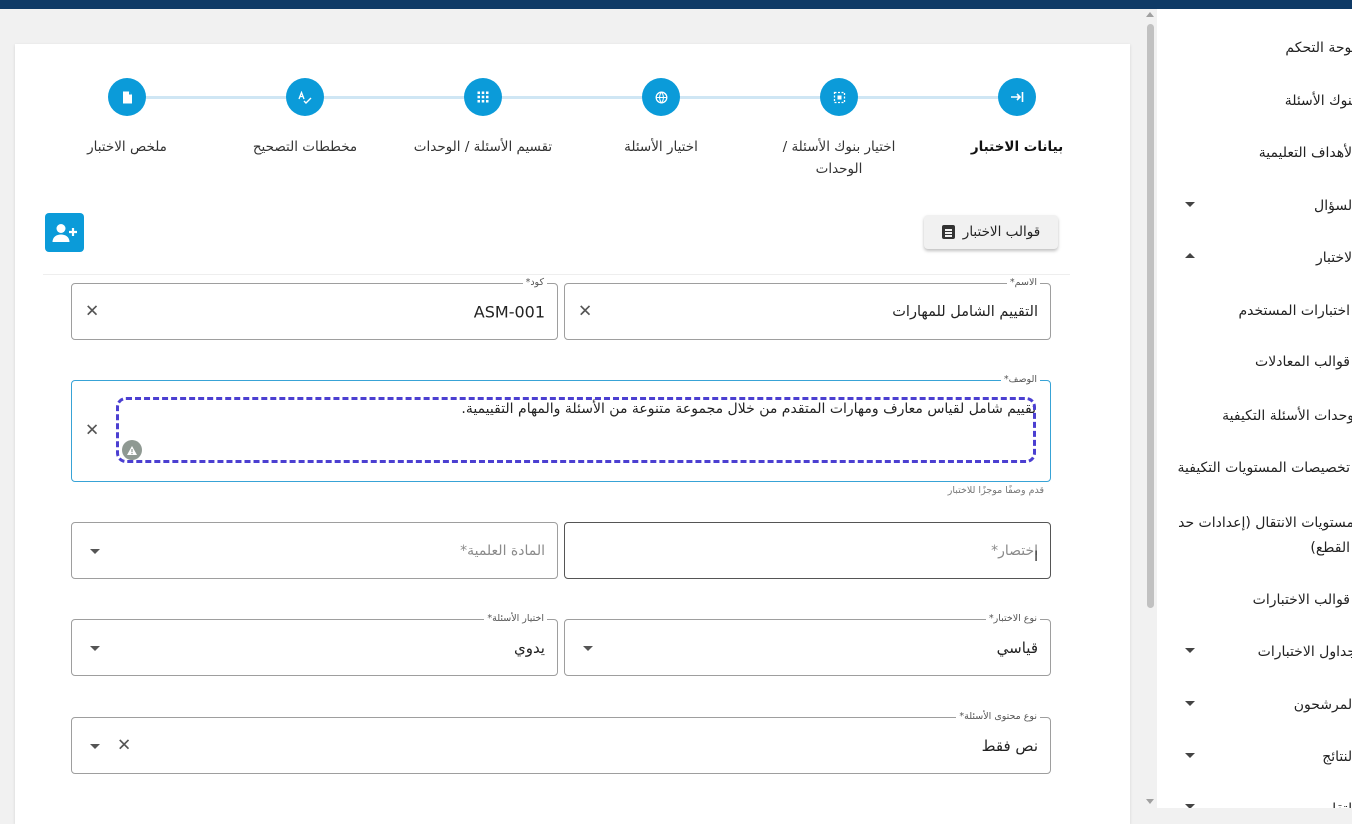 The width and height of the screenshot is (1352, 824). I want to click on section-divider, so click(556, 274).